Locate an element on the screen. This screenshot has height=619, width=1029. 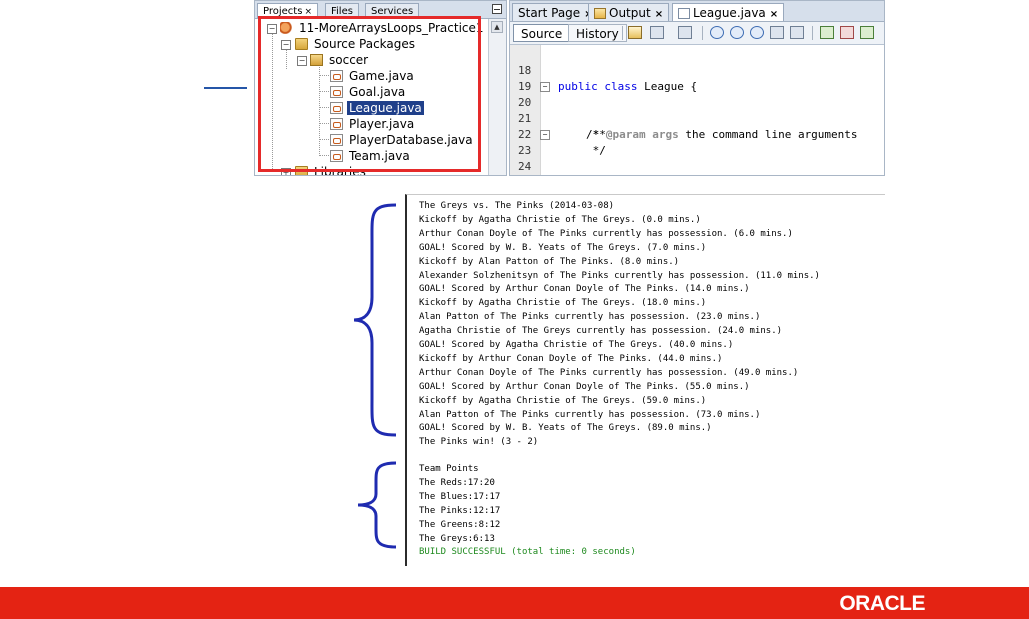
tree-node-project: 11-MoreArraysLoops_Practice1 is located at coordinates (383, 28).